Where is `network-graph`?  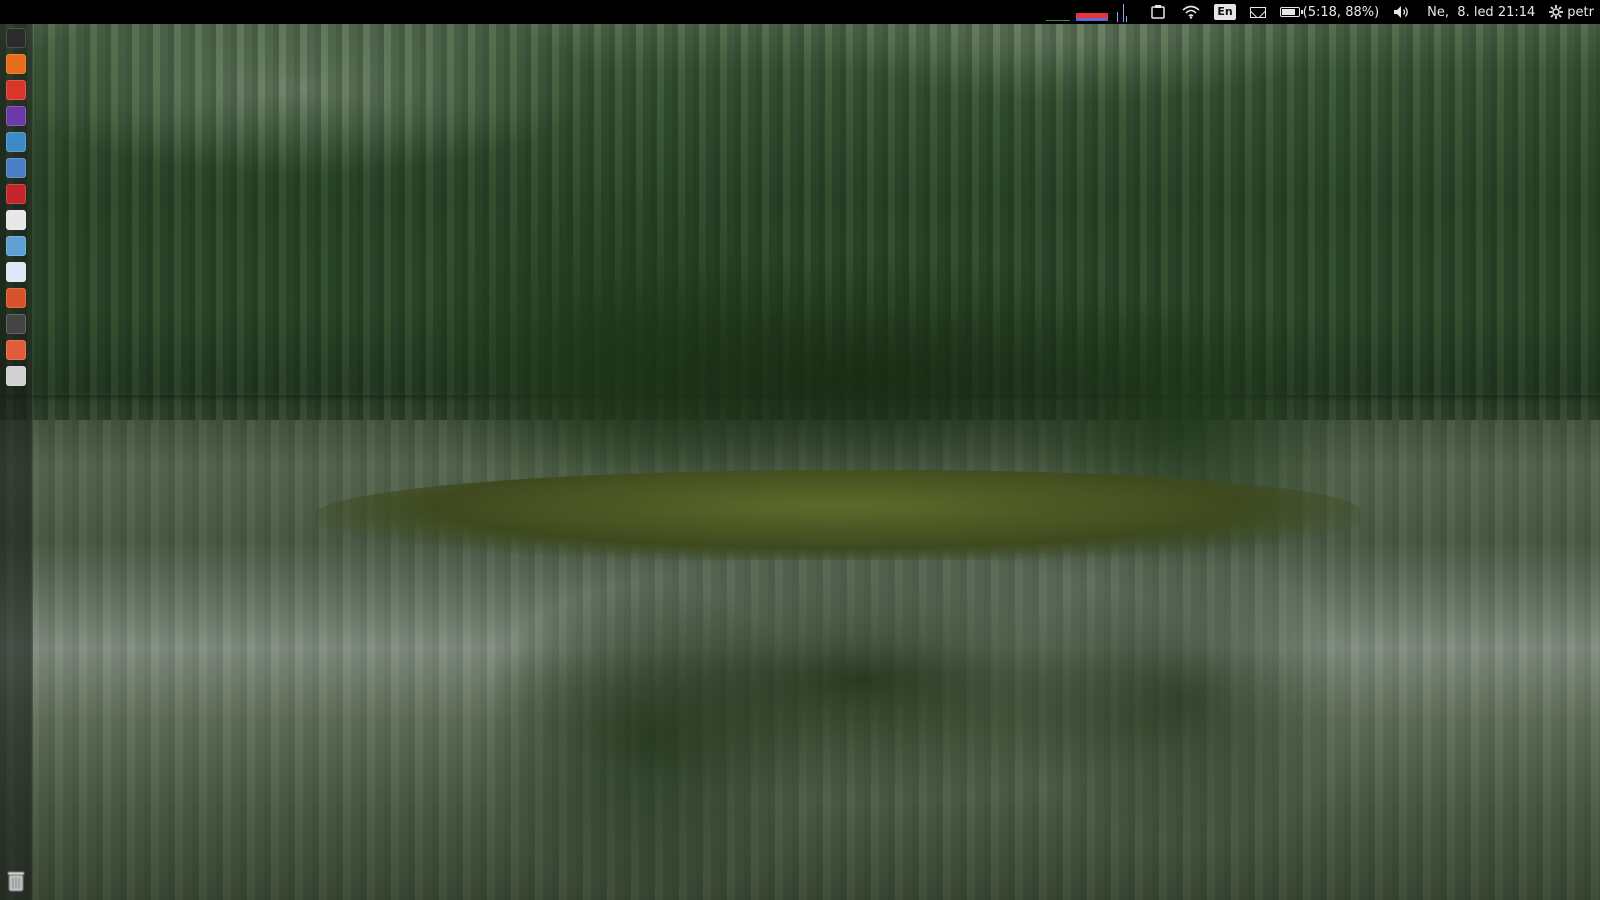
network-graph is located at coordinates (1123, 12).